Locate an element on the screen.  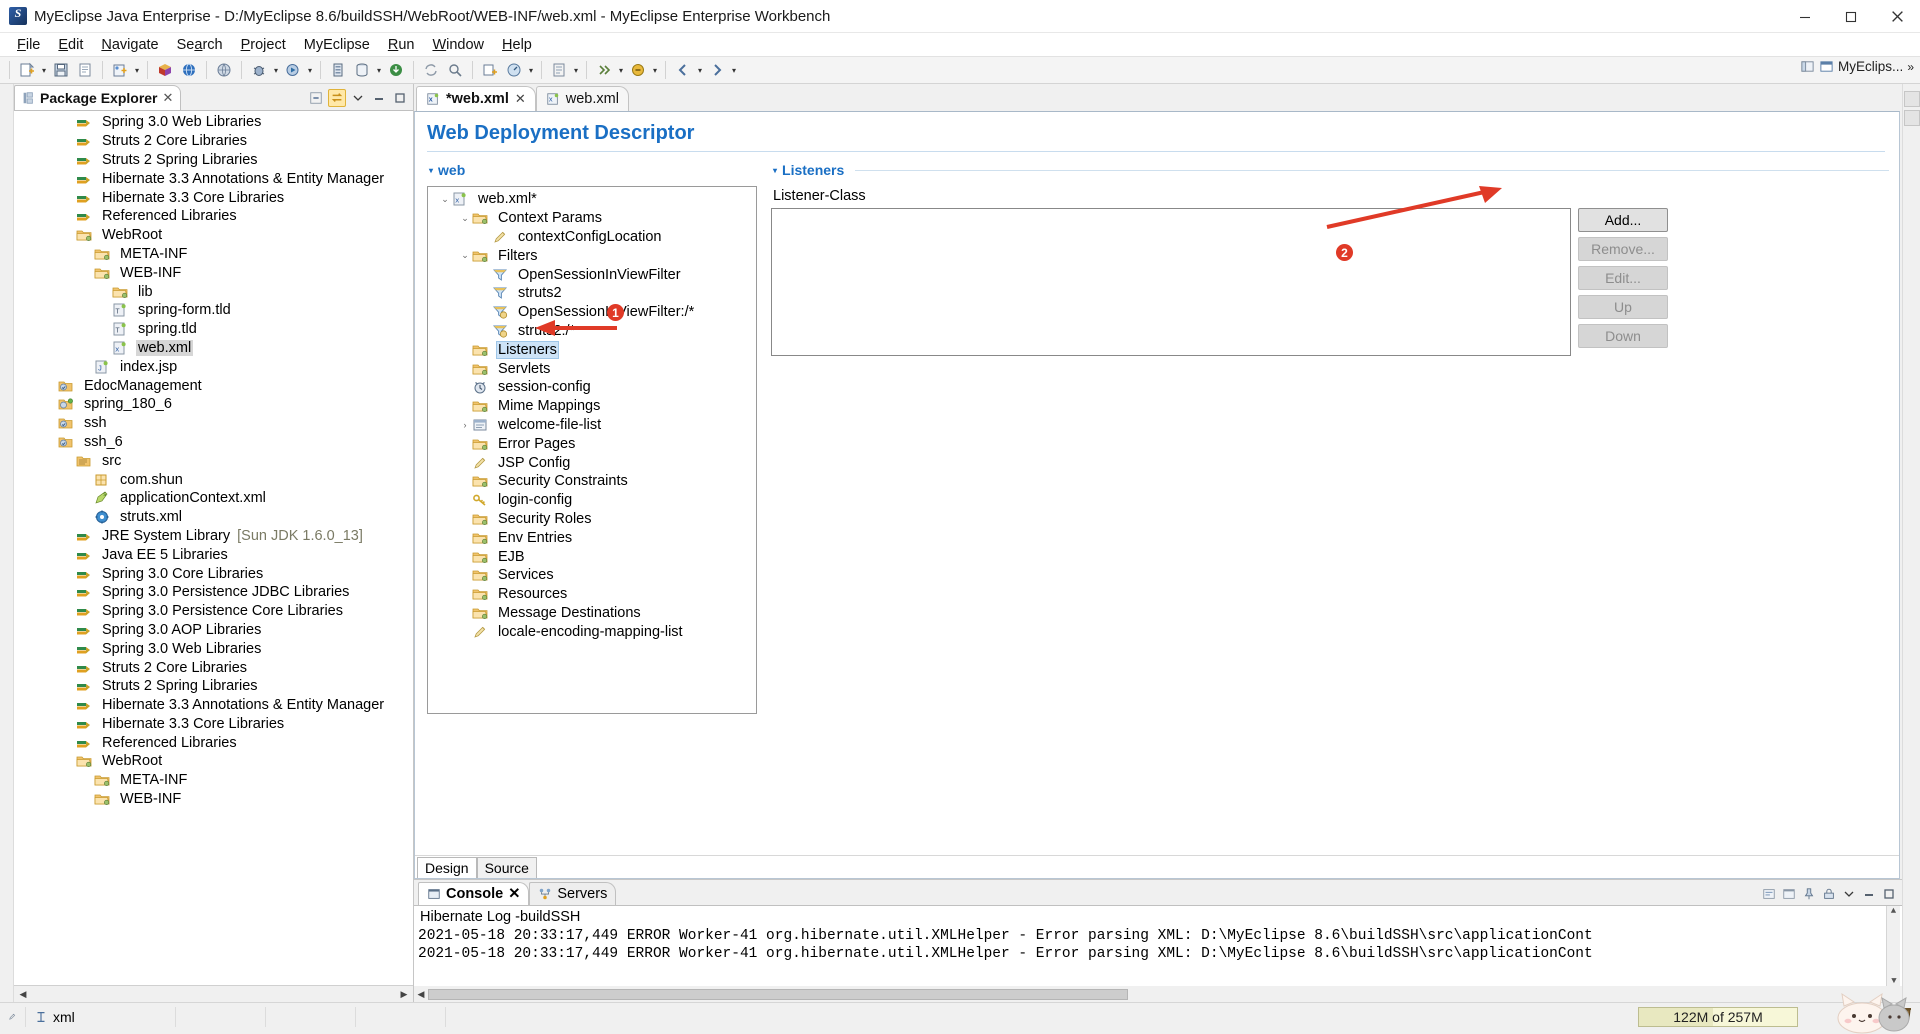
new-wizard-dropdown-icon: ▾ is located at coordinates (44, 70).